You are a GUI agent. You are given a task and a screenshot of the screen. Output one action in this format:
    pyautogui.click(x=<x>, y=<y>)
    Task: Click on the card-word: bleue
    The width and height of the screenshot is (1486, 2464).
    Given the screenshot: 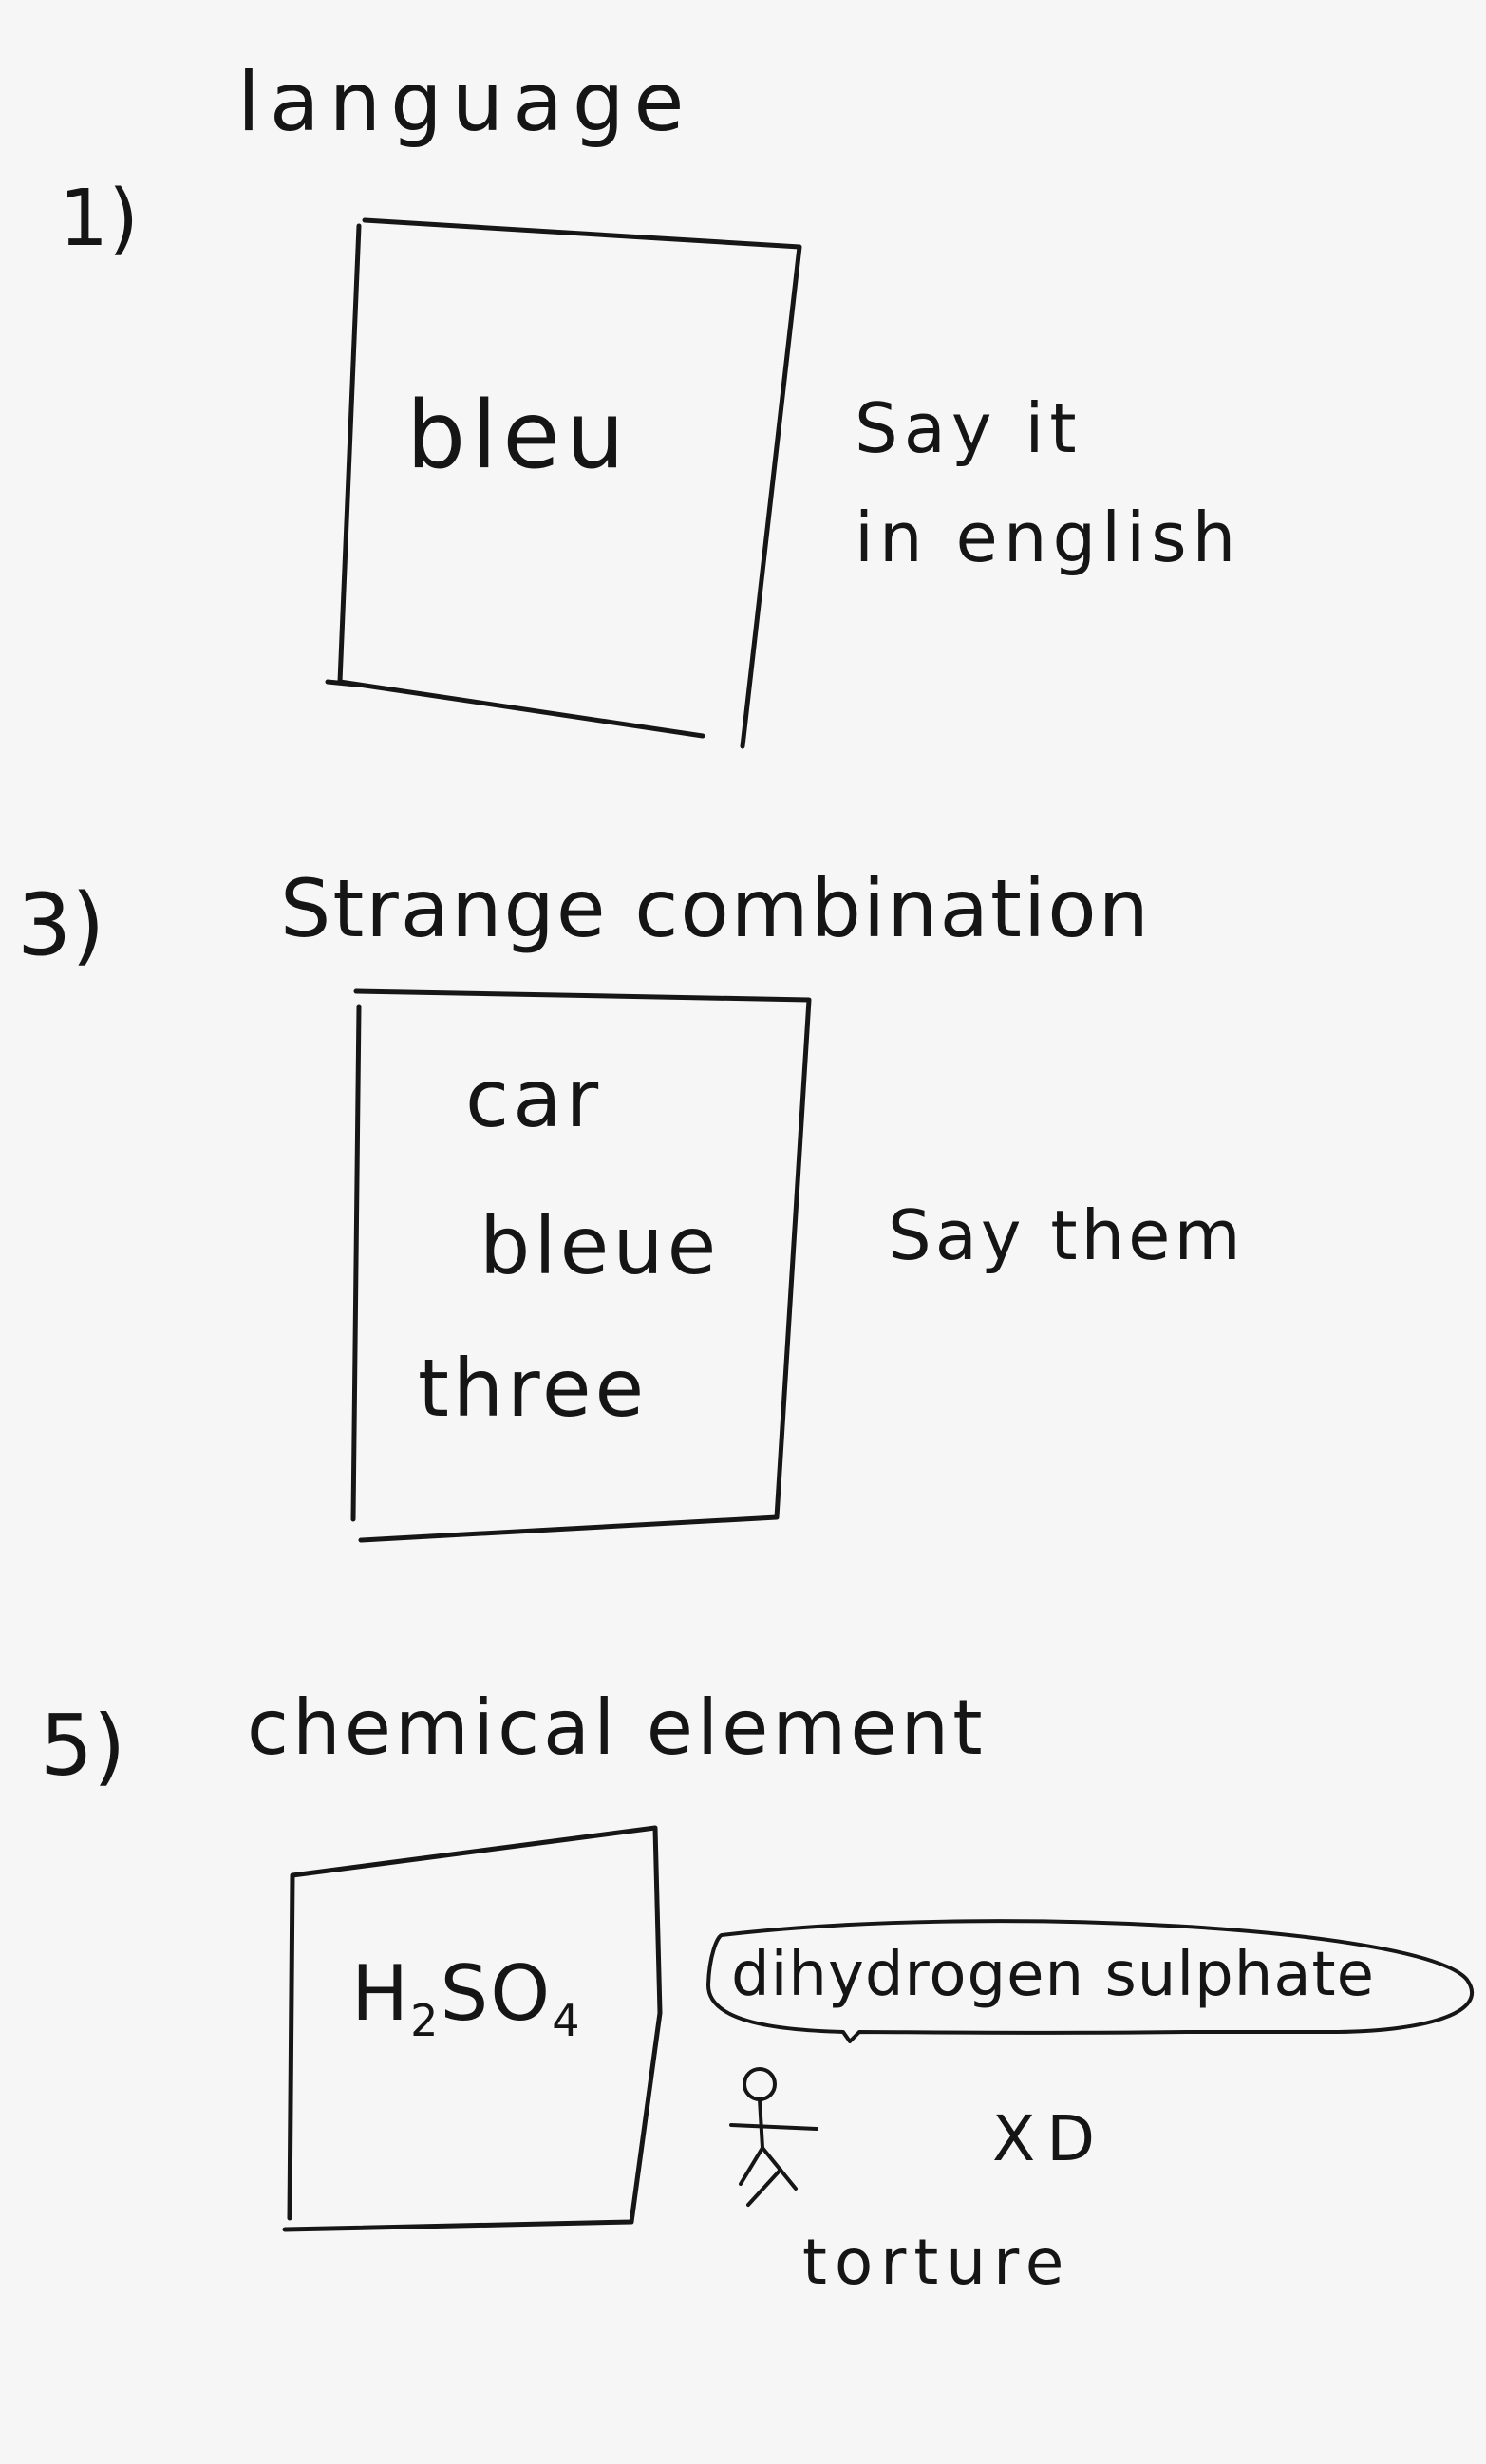 What is the action you would take?
    pyautogui.click(x=601, y=1245)
    